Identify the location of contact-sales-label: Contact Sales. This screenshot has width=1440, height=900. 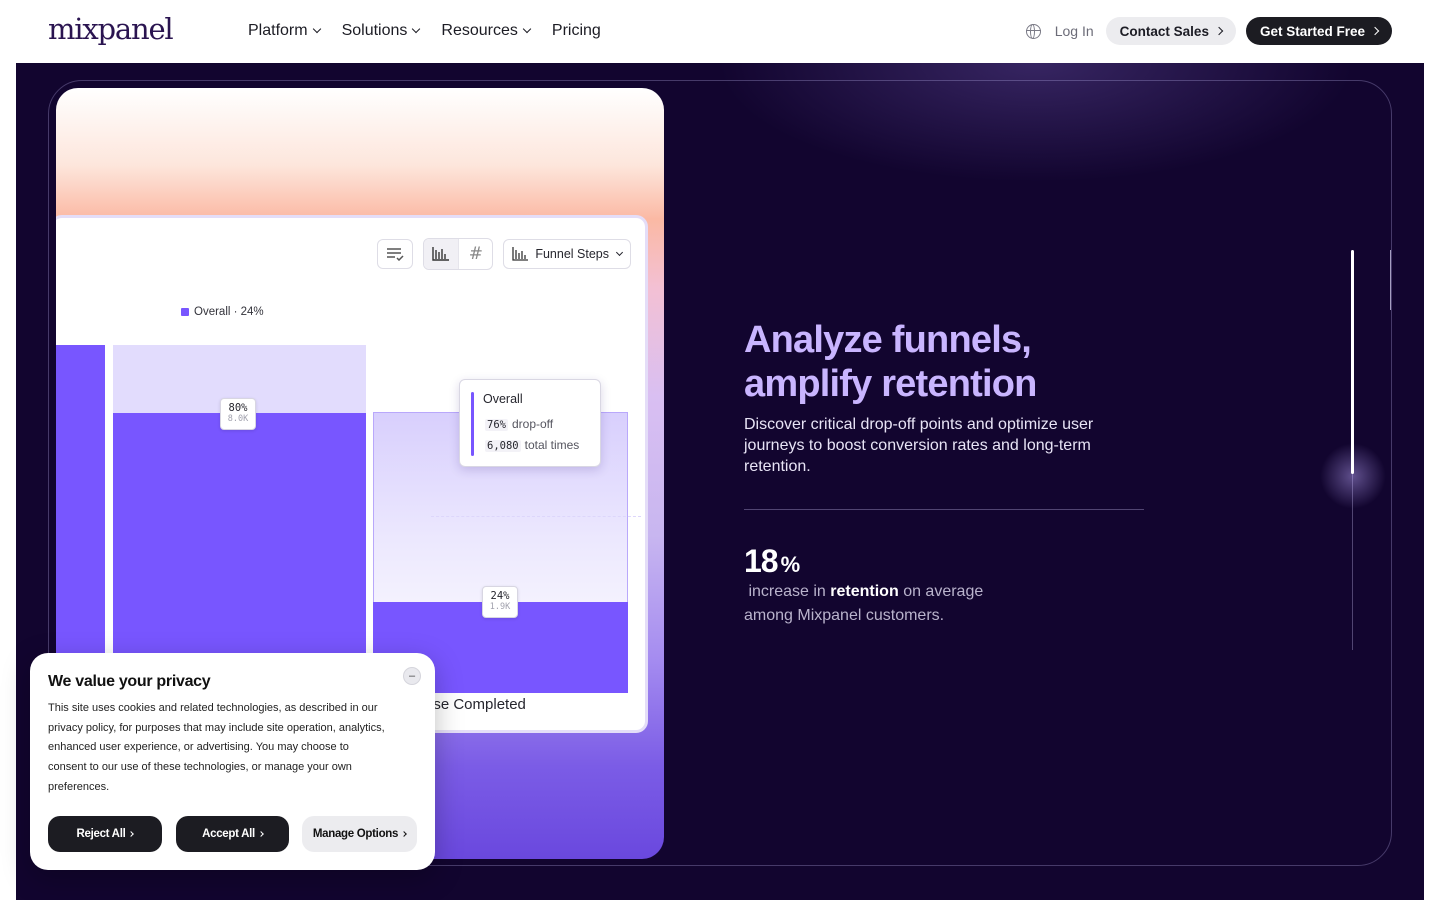
(1164, 31).